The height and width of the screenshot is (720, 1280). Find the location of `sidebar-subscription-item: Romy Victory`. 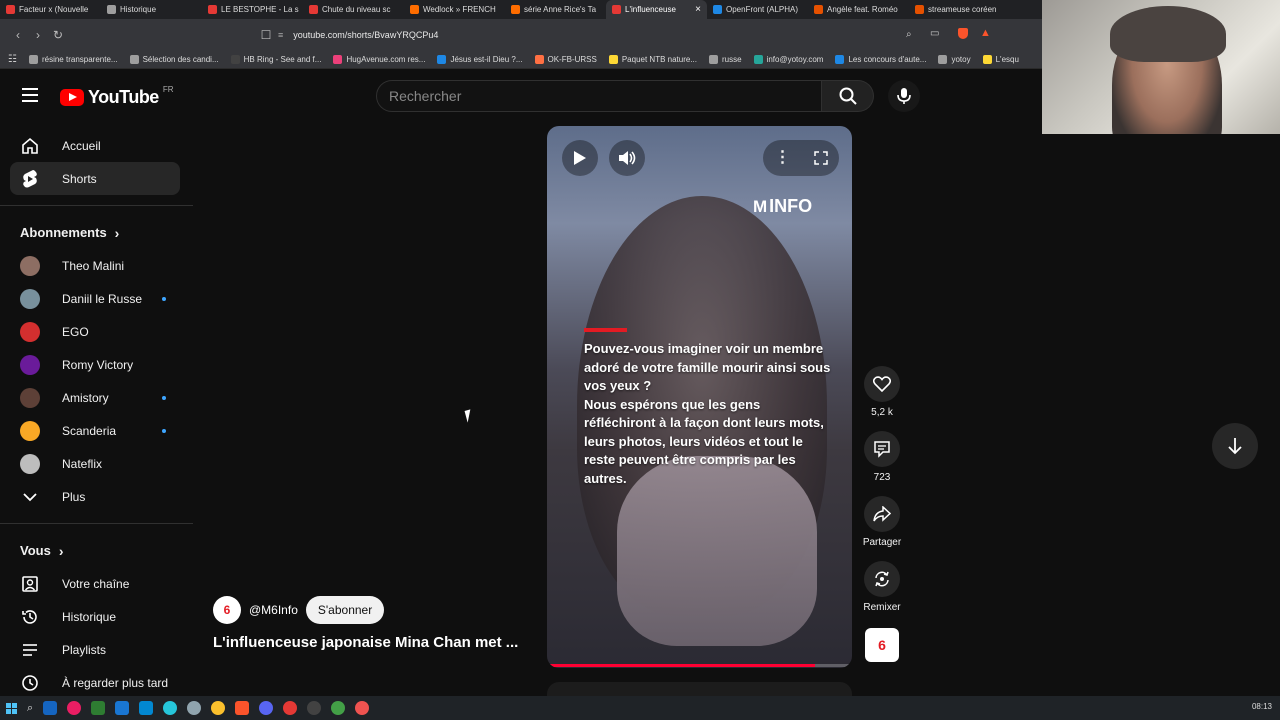

sidebar-subscription-item: Romy Victory is located at coordinates (90, 364).